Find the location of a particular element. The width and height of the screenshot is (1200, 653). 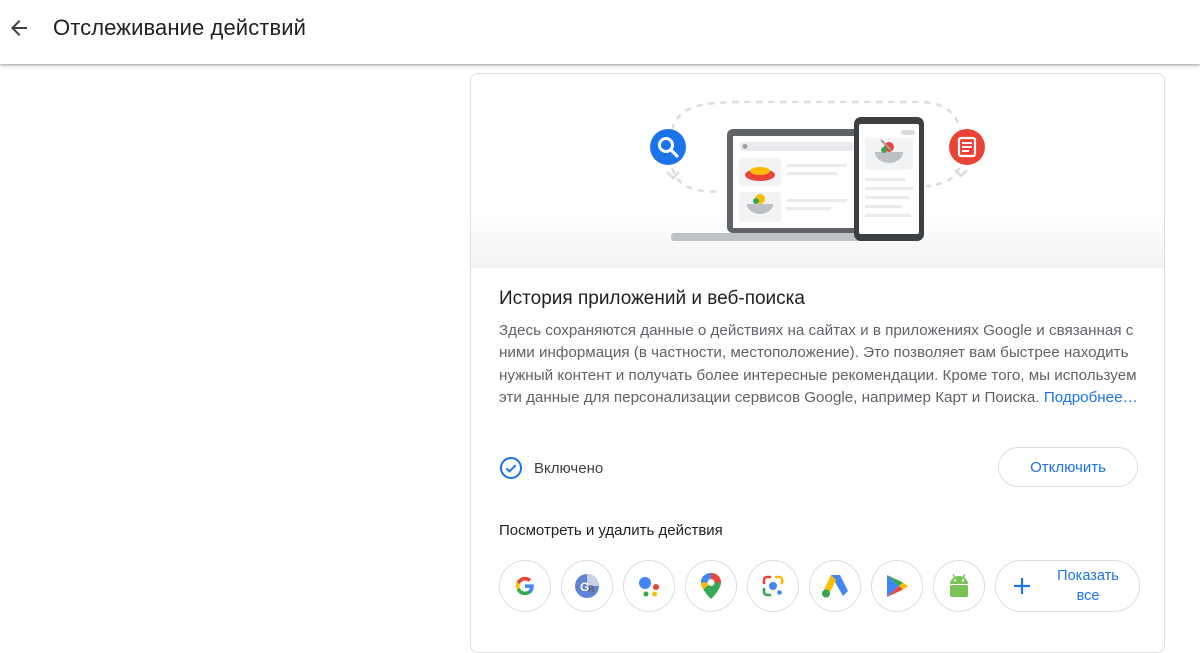

google-assistant-icon is located at coordinates (649, 587).